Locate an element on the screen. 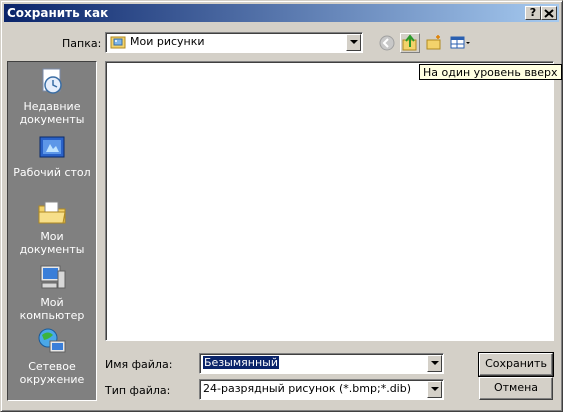  my-pictures-folder-icon is located at coordinates (118, 42).